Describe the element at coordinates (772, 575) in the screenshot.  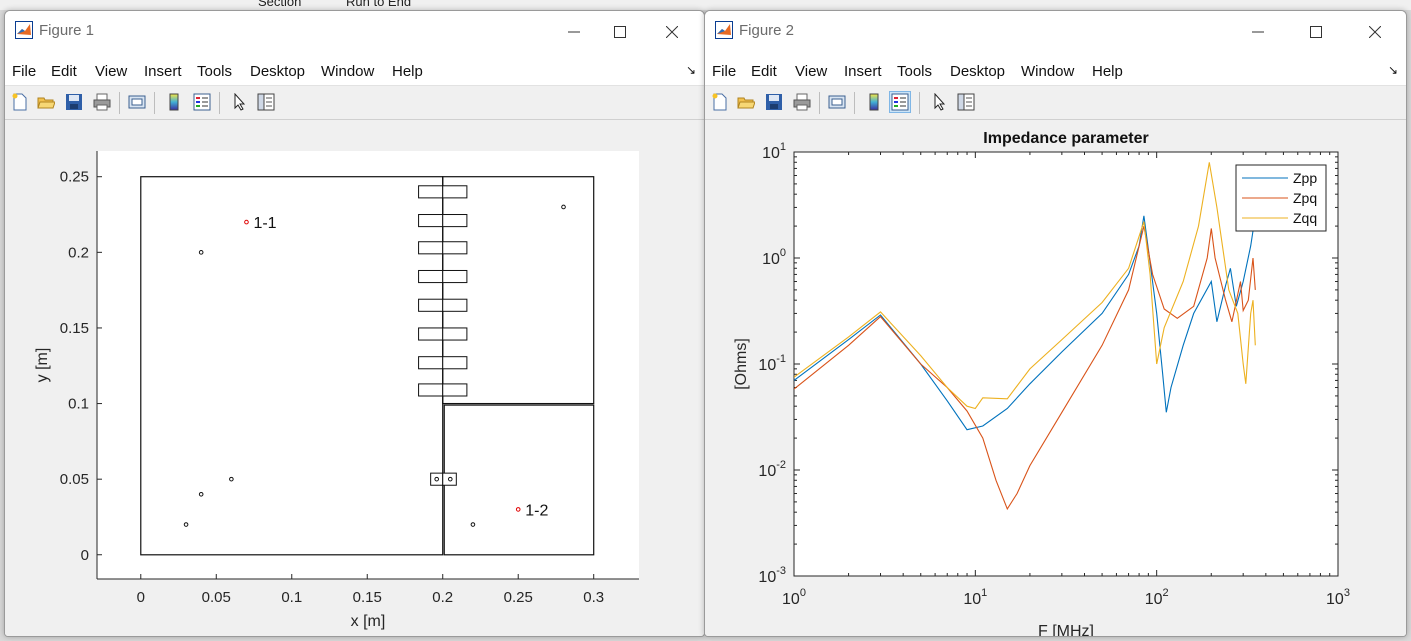
I see `y-tick-label: 10-3` at that location.